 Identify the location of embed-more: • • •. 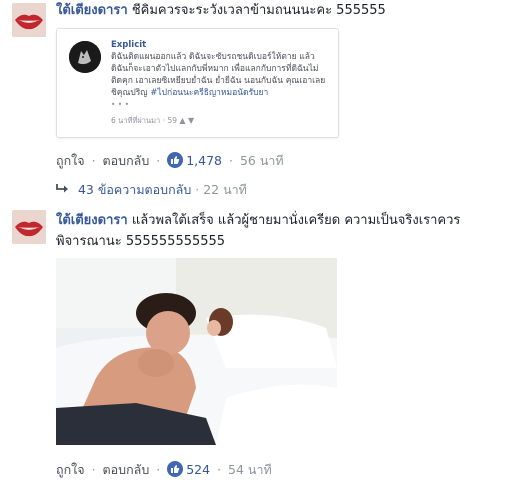
(120, 104).